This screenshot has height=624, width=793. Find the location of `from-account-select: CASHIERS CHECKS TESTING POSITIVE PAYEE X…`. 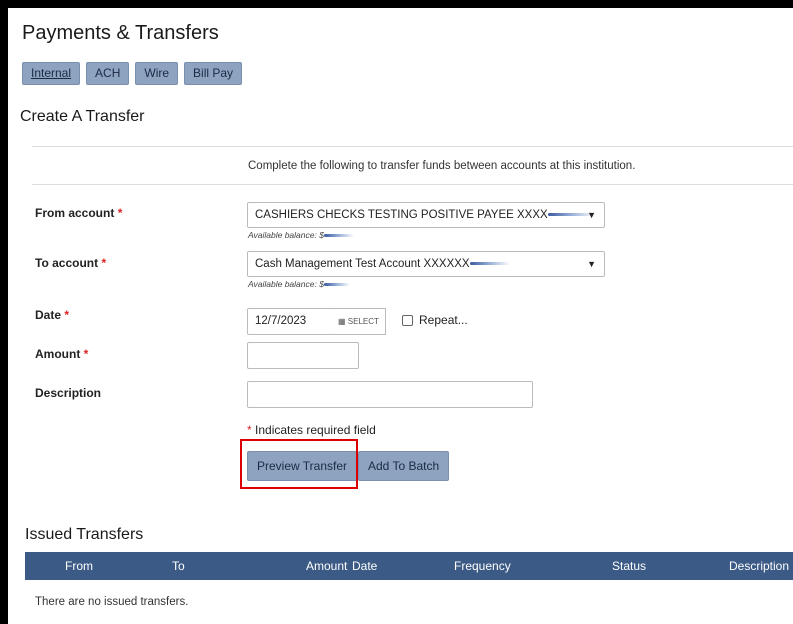

from-account-select: CASHIERS CHECKS TESTING POSITIVE PAYEE X… is located at coordinates (426, 215).